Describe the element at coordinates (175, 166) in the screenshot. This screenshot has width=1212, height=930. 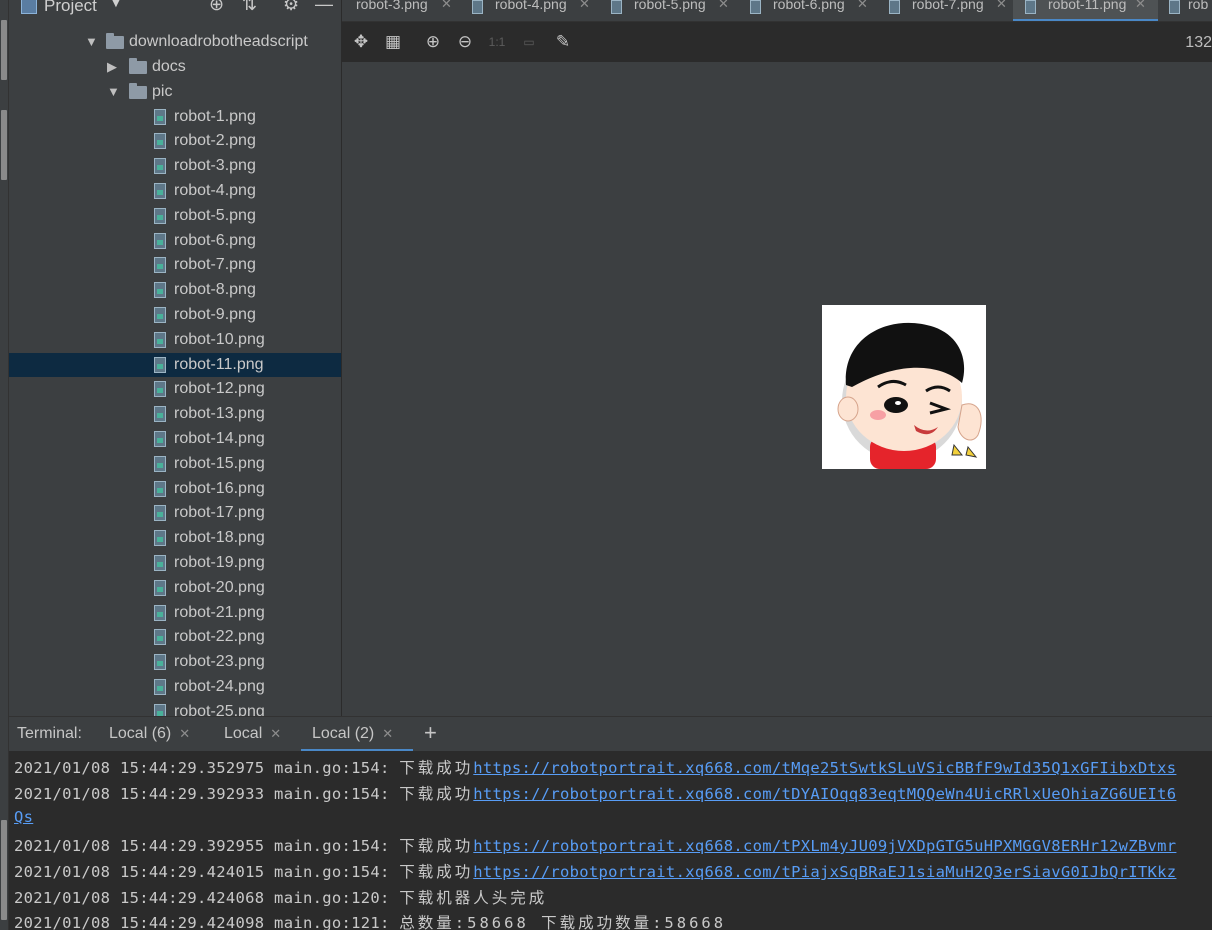
I see `tree-file-item: robot-3.png` at that location.